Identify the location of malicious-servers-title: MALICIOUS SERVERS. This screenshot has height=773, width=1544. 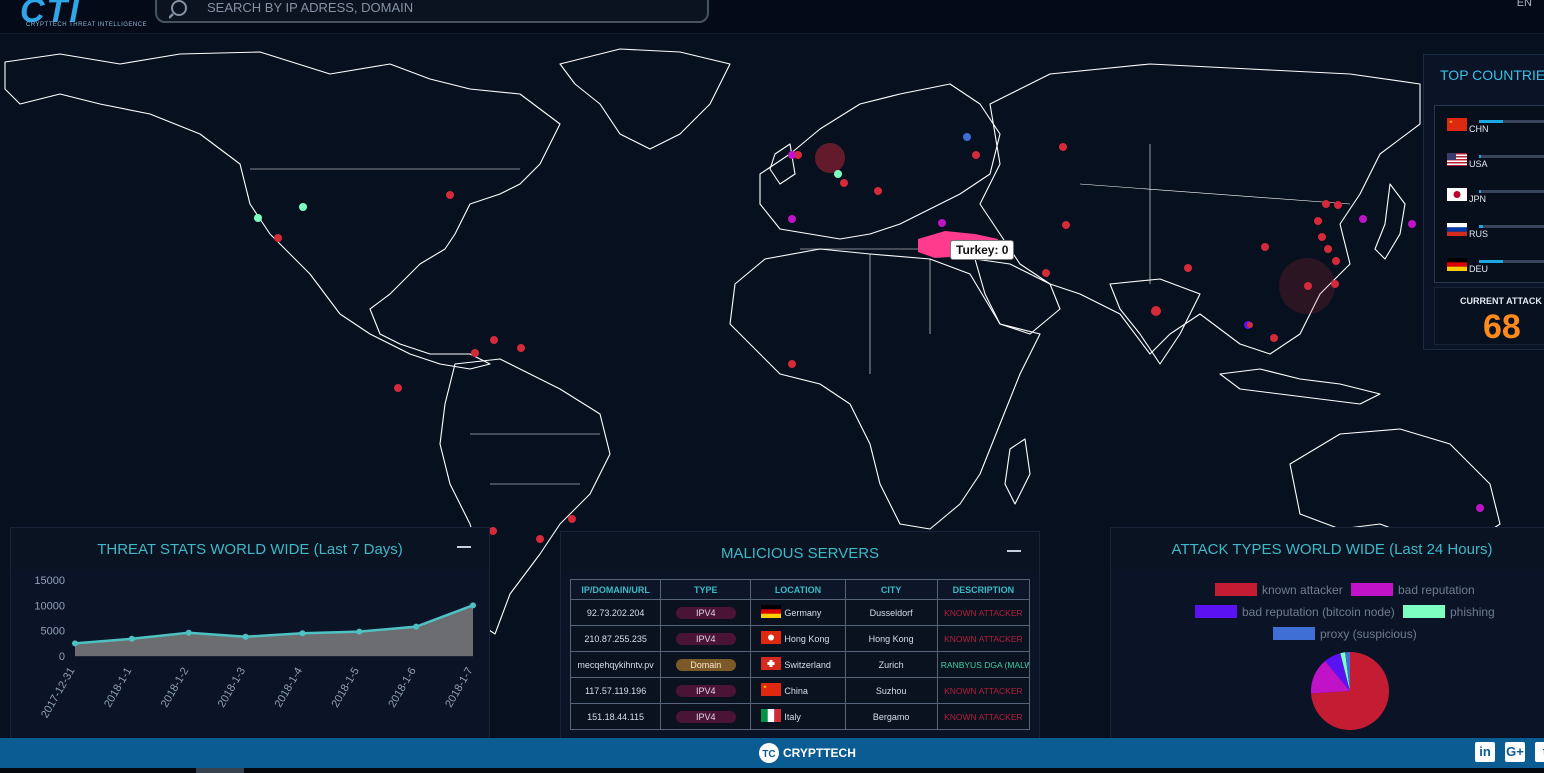
(800, 553).